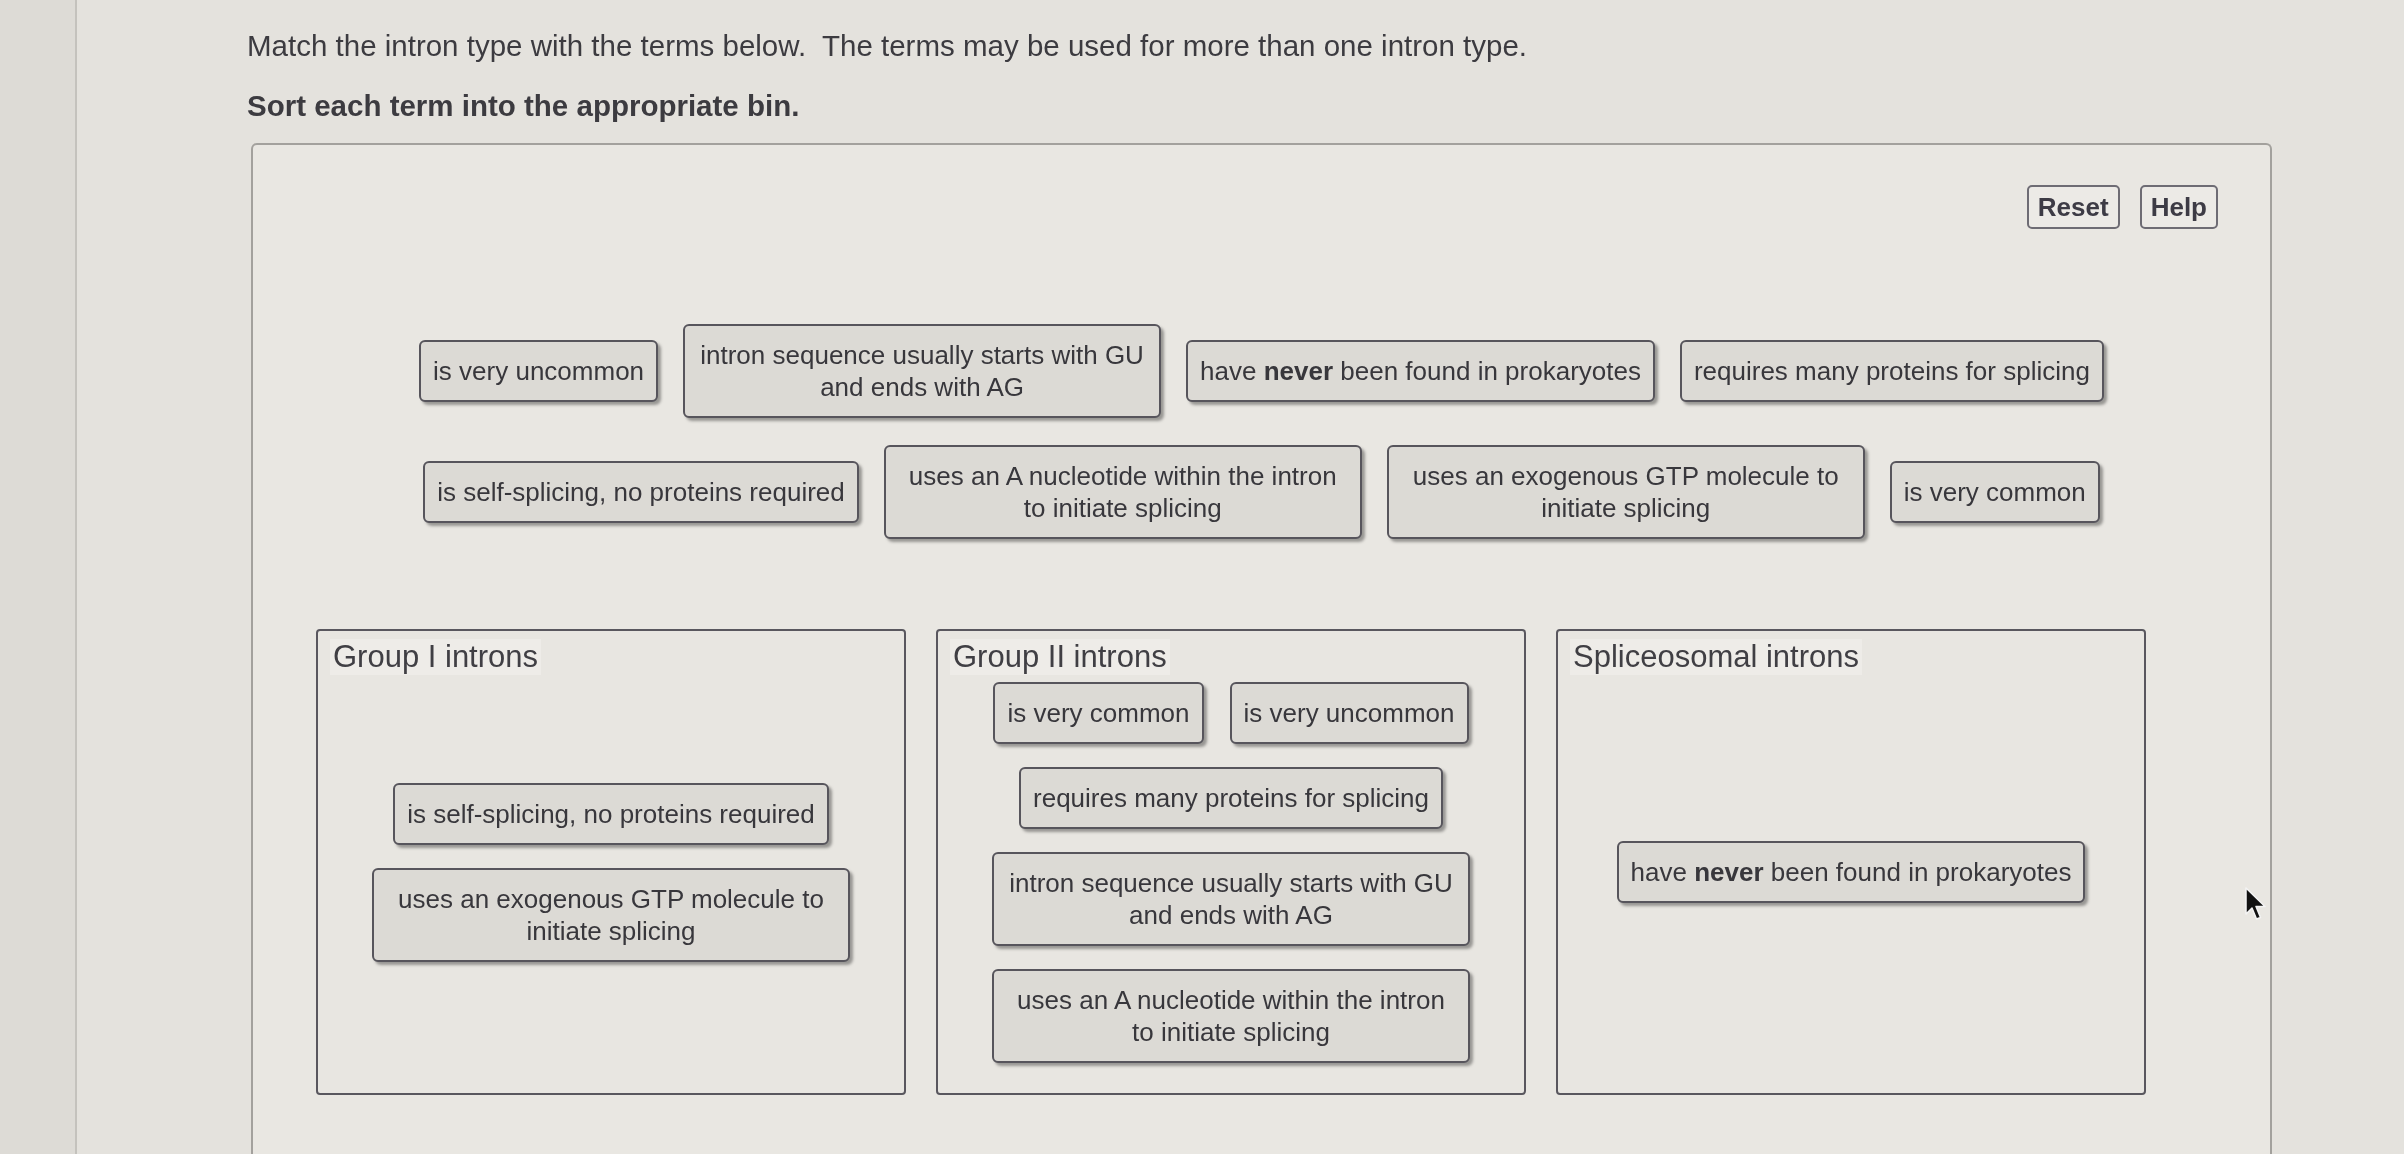  What do you see at coordinates (1060, 657) in the screenshot?
I see `bin-title: Group II introns` at bounding box center [1060, 657].